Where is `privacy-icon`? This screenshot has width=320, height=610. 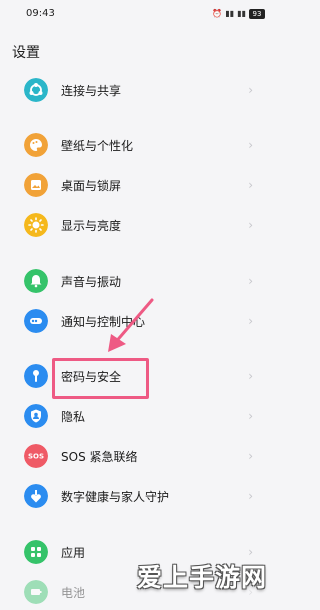
privacy-icon is located at coordinates (36, 416).